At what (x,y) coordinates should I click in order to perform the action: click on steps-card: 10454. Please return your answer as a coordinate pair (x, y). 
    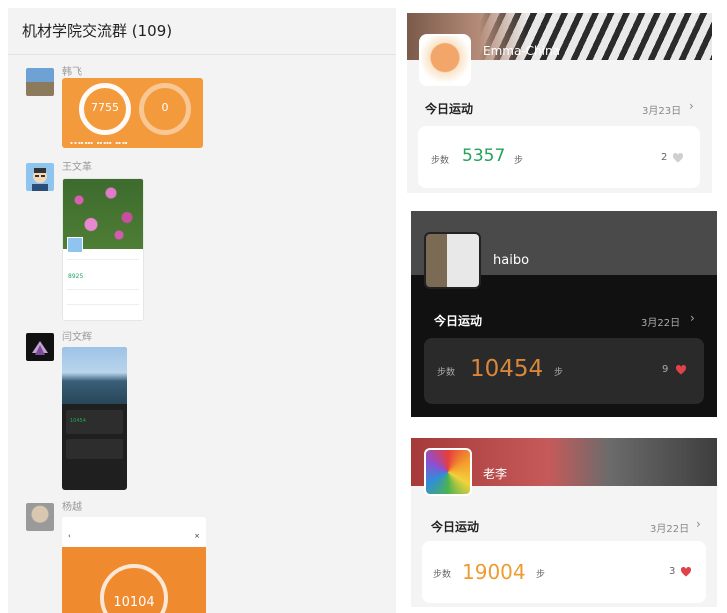
    Looking at the image, I should click on (94, 422).